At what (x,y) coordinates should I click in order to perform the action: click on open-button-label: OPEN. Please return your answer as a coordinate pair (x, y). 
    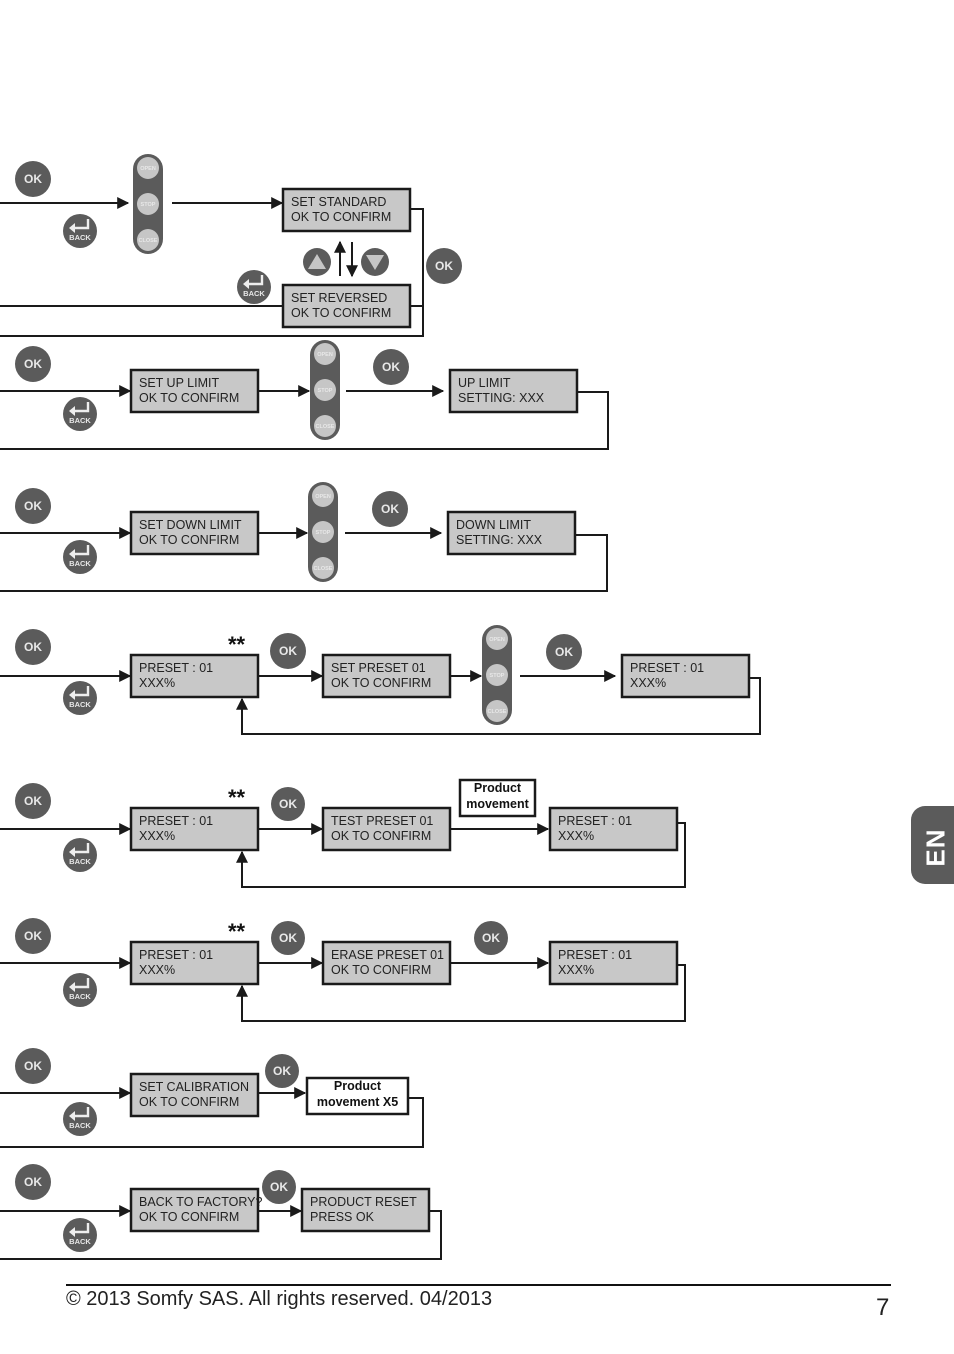
    Looking at the image, I should click on (148, 169).